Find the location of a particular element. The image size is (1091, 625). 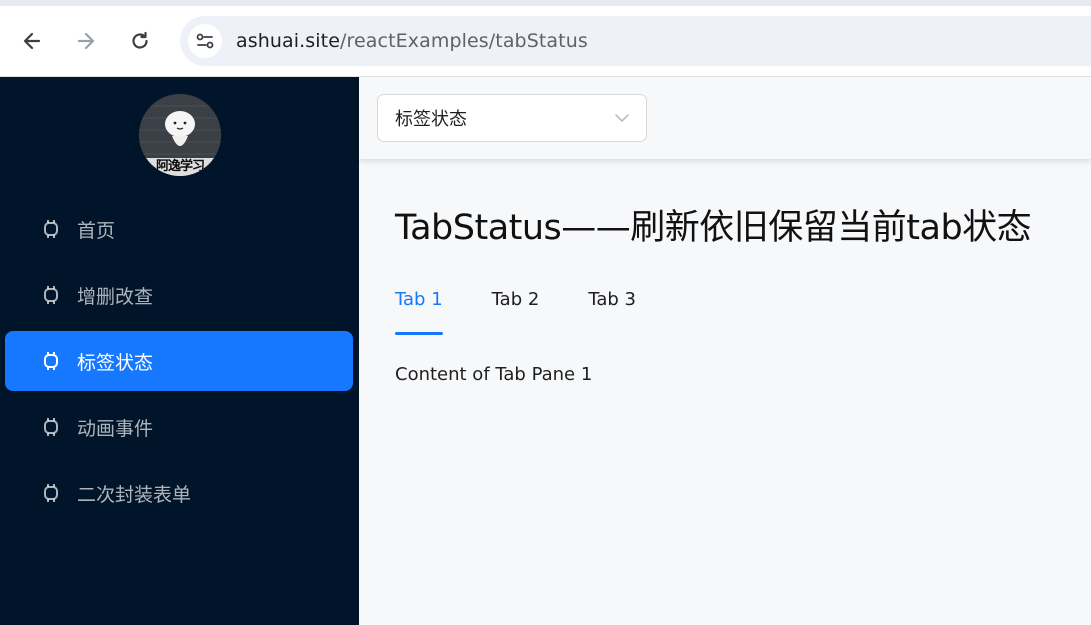

arrow-right-icon is located at coordinates (86, 41).